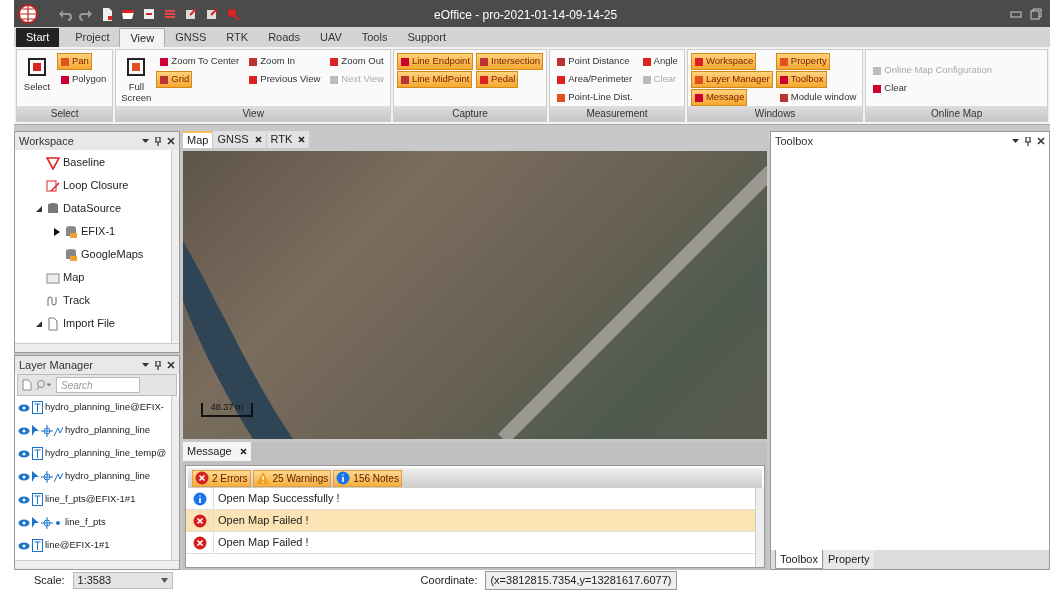 The height and width of the screenshot is (591, 1050). Describe the element at coordinates (284, 79) in the screenshot. I see `ribbon-button: Previous View` at that location.